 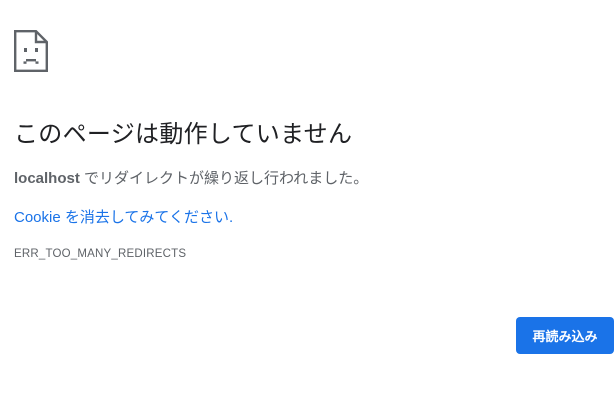 What do you see at coordinates (47, 178) in the screenshot?
I see `host-name: localhost` at bounding box center [47, 178].